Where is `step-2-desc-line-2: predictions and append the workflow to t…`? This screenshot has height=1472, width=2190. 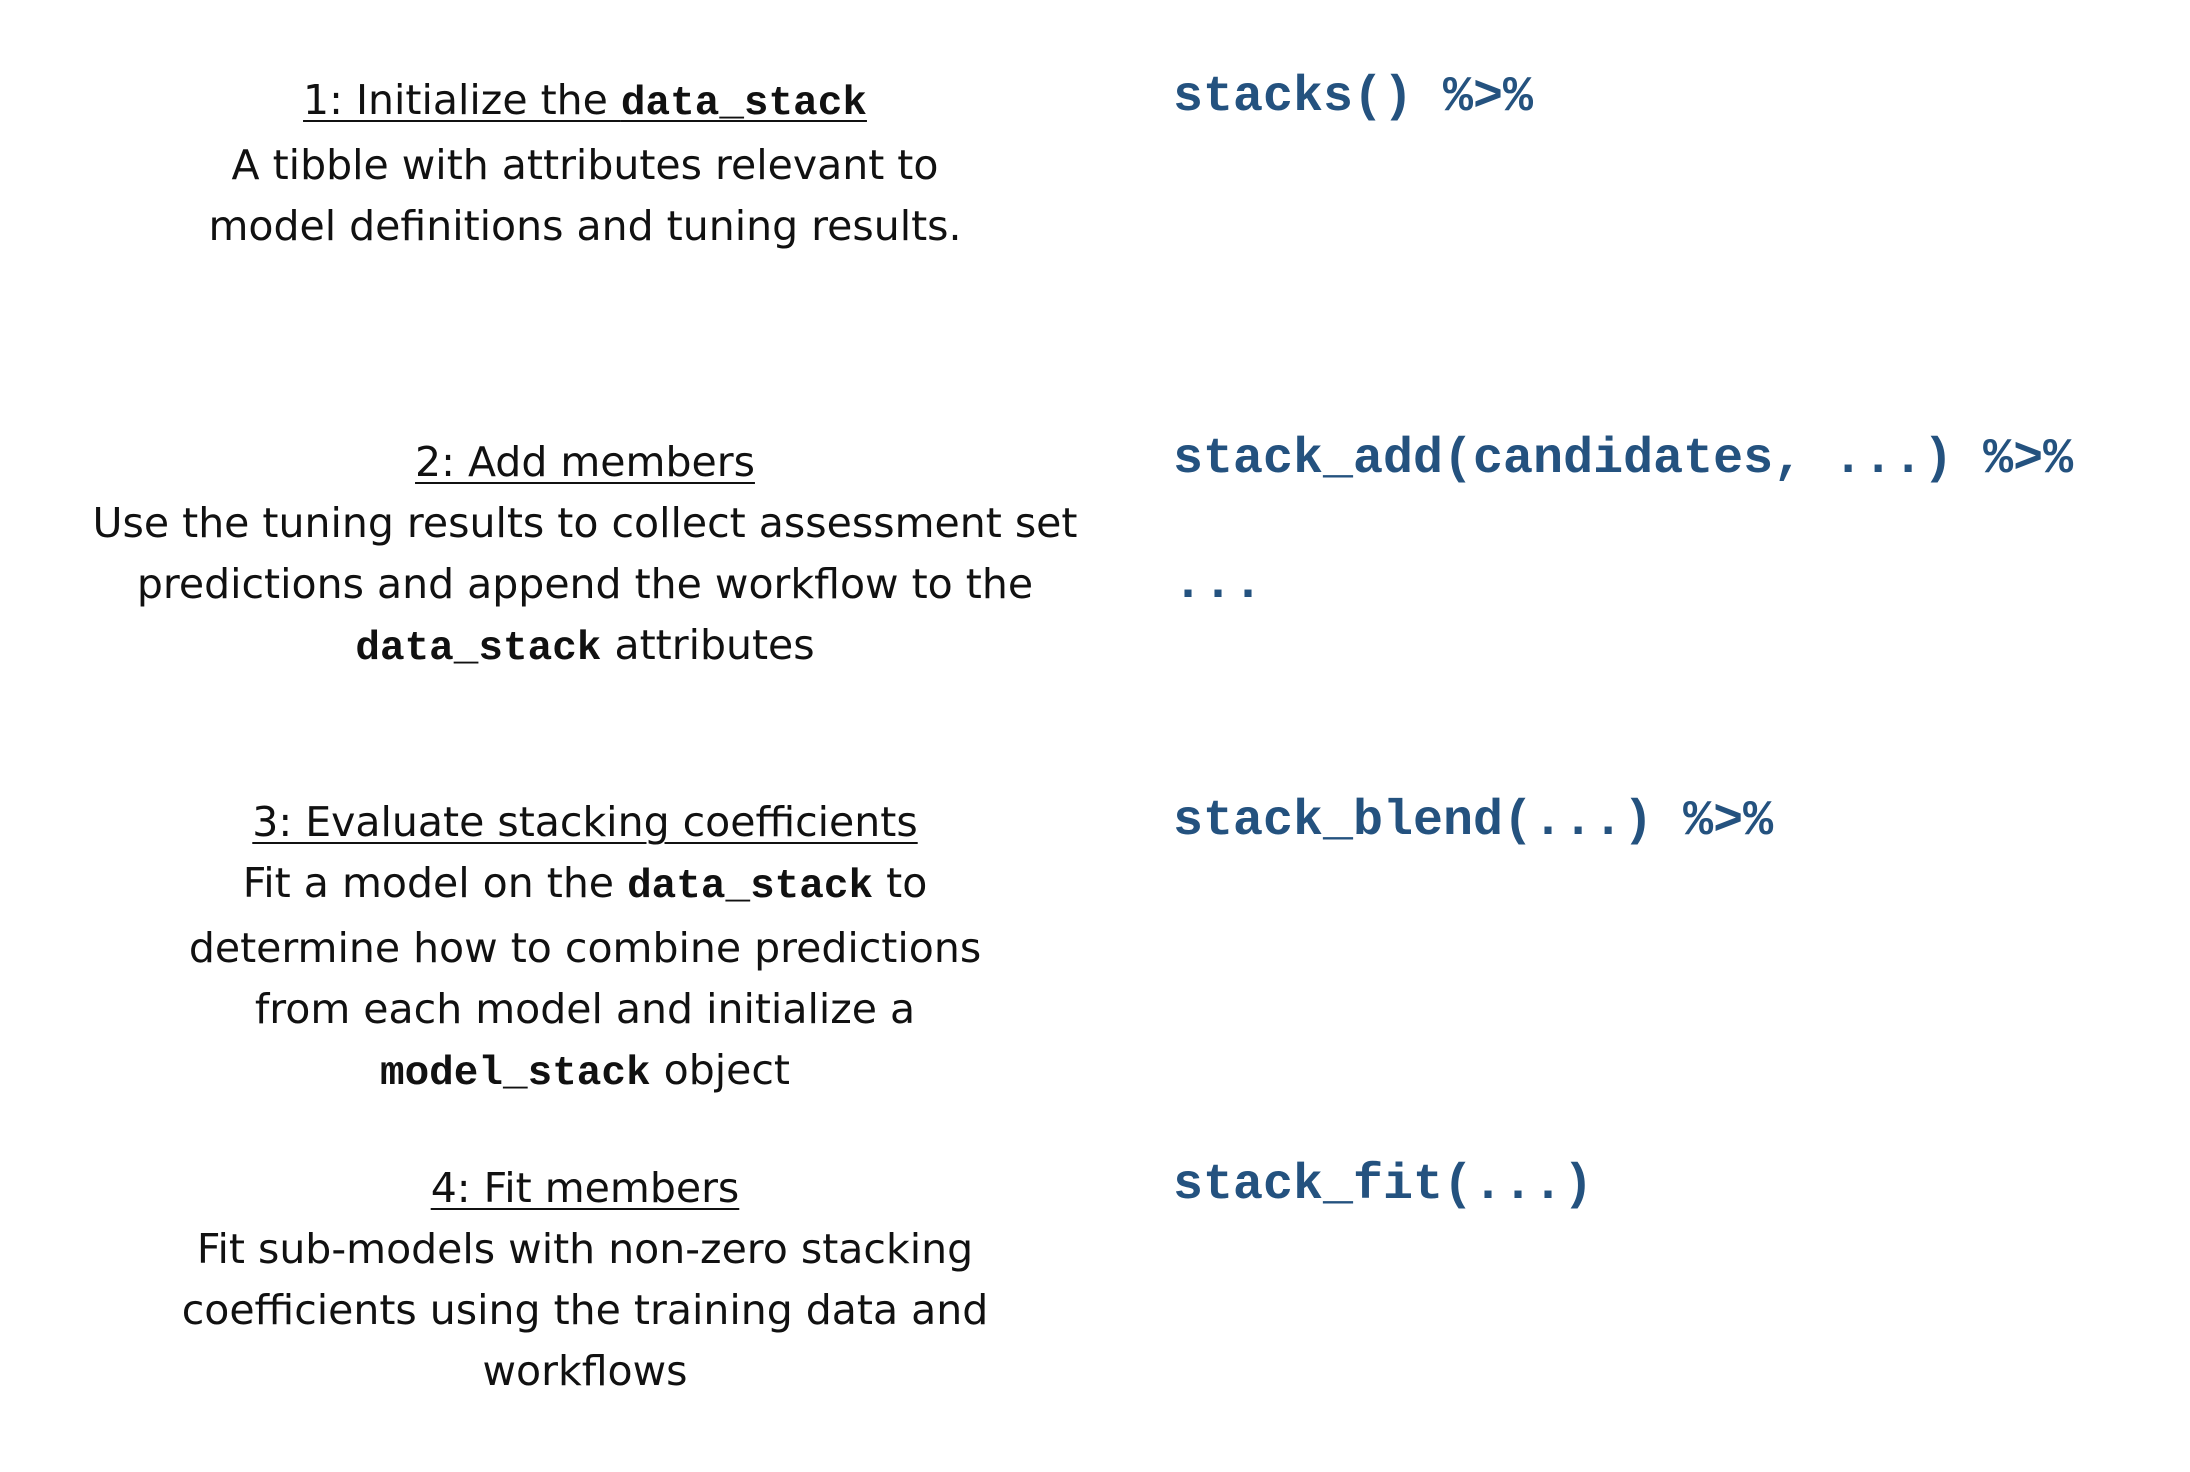
step-2-desc-line-2: predictions and append the workflow to t… is located at coordinates (585, 584).